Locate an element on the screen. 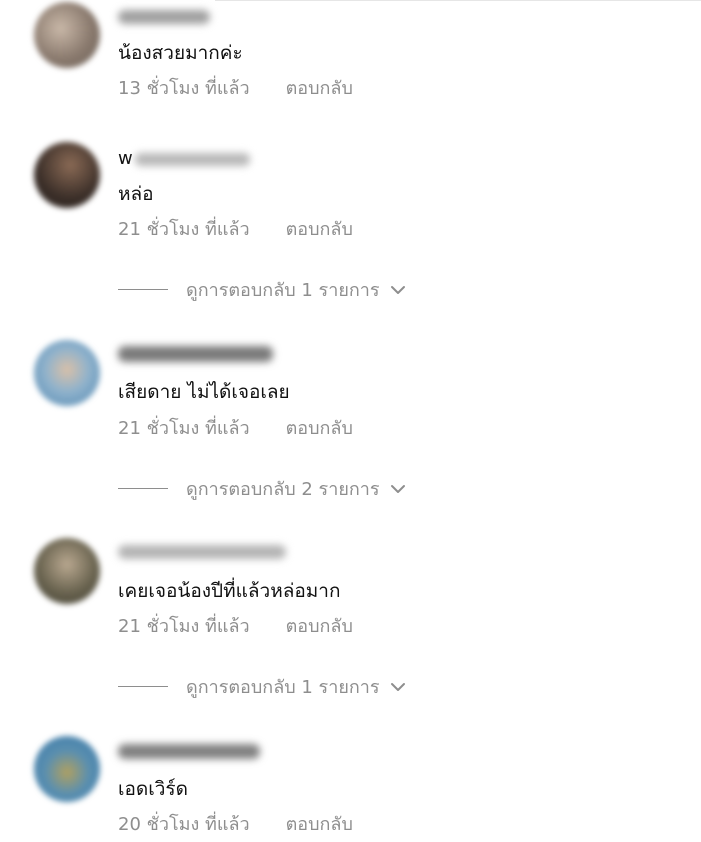  username: w is located at coordinates (184, 158).